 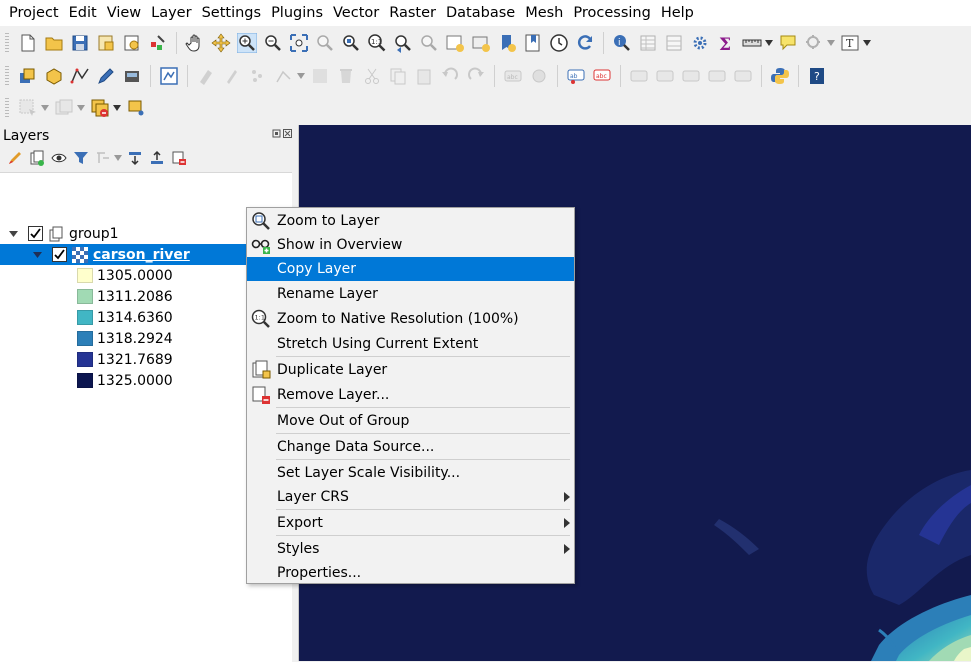 I want to click on save-project-icon, so click(x=80, y=43).